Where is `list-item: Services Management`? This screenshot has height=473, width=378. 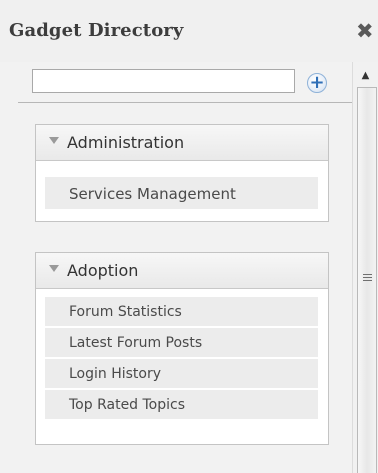
list-item: Services Management is located at coordinates (181, 194).